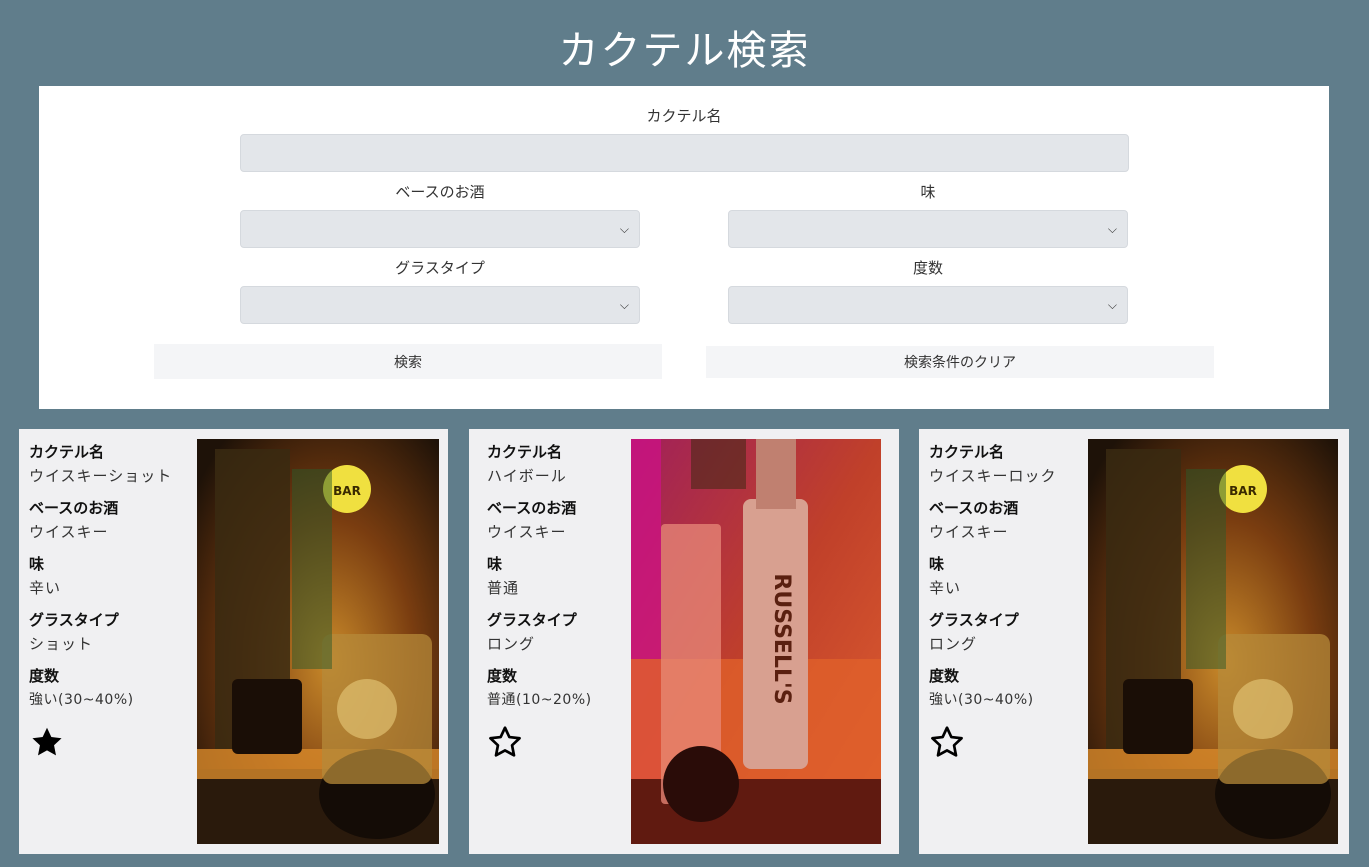 This screenshot has height=867, width=1369. I want to click on glass-type-label: グラスタイプ, so click(440, 268).